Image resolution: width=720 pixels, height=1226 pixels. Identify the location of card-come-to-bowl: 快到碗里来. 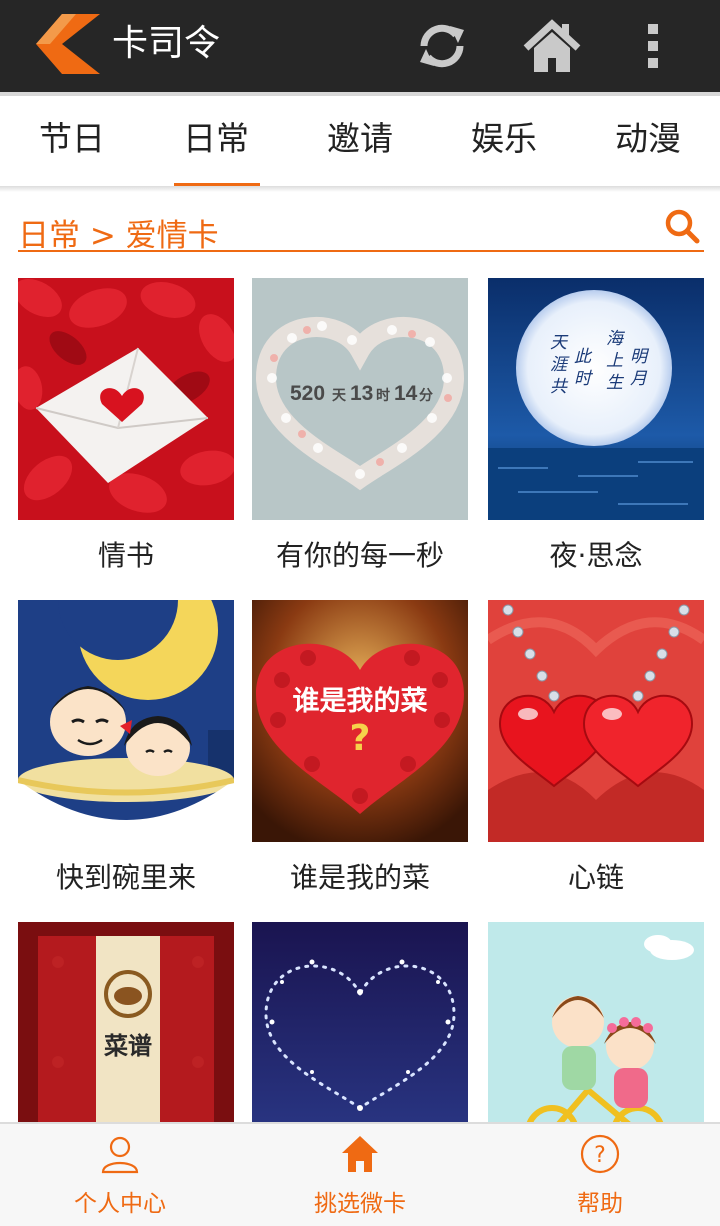
(126, 747).